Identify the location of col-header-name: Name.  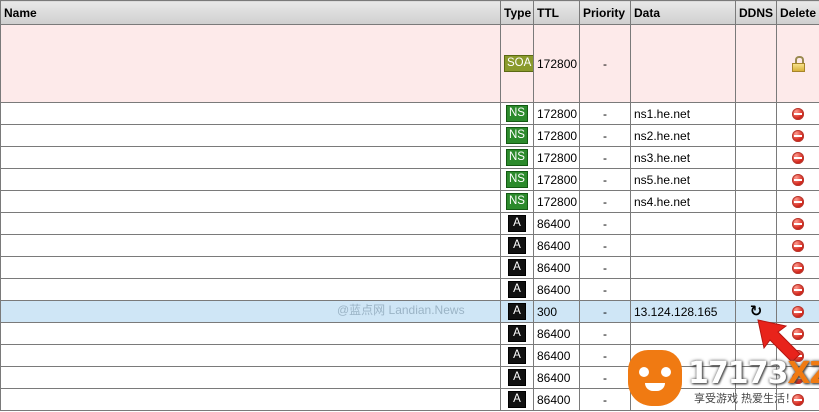
(250, 12).